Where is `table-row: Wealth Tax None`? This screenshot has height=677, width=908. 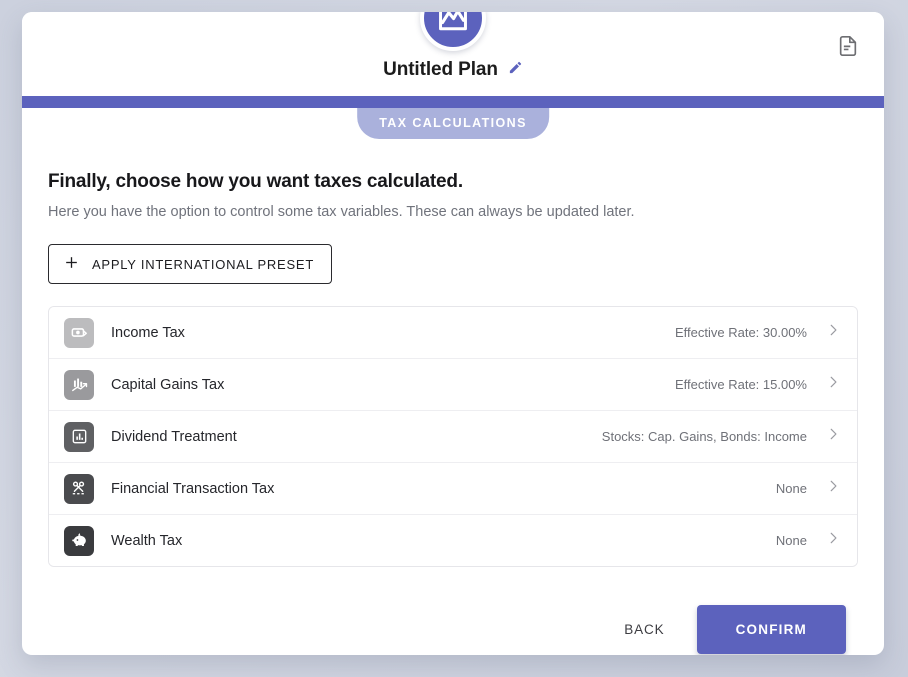
table-row: Wealth Tax None is located at coordinates (453, 540).